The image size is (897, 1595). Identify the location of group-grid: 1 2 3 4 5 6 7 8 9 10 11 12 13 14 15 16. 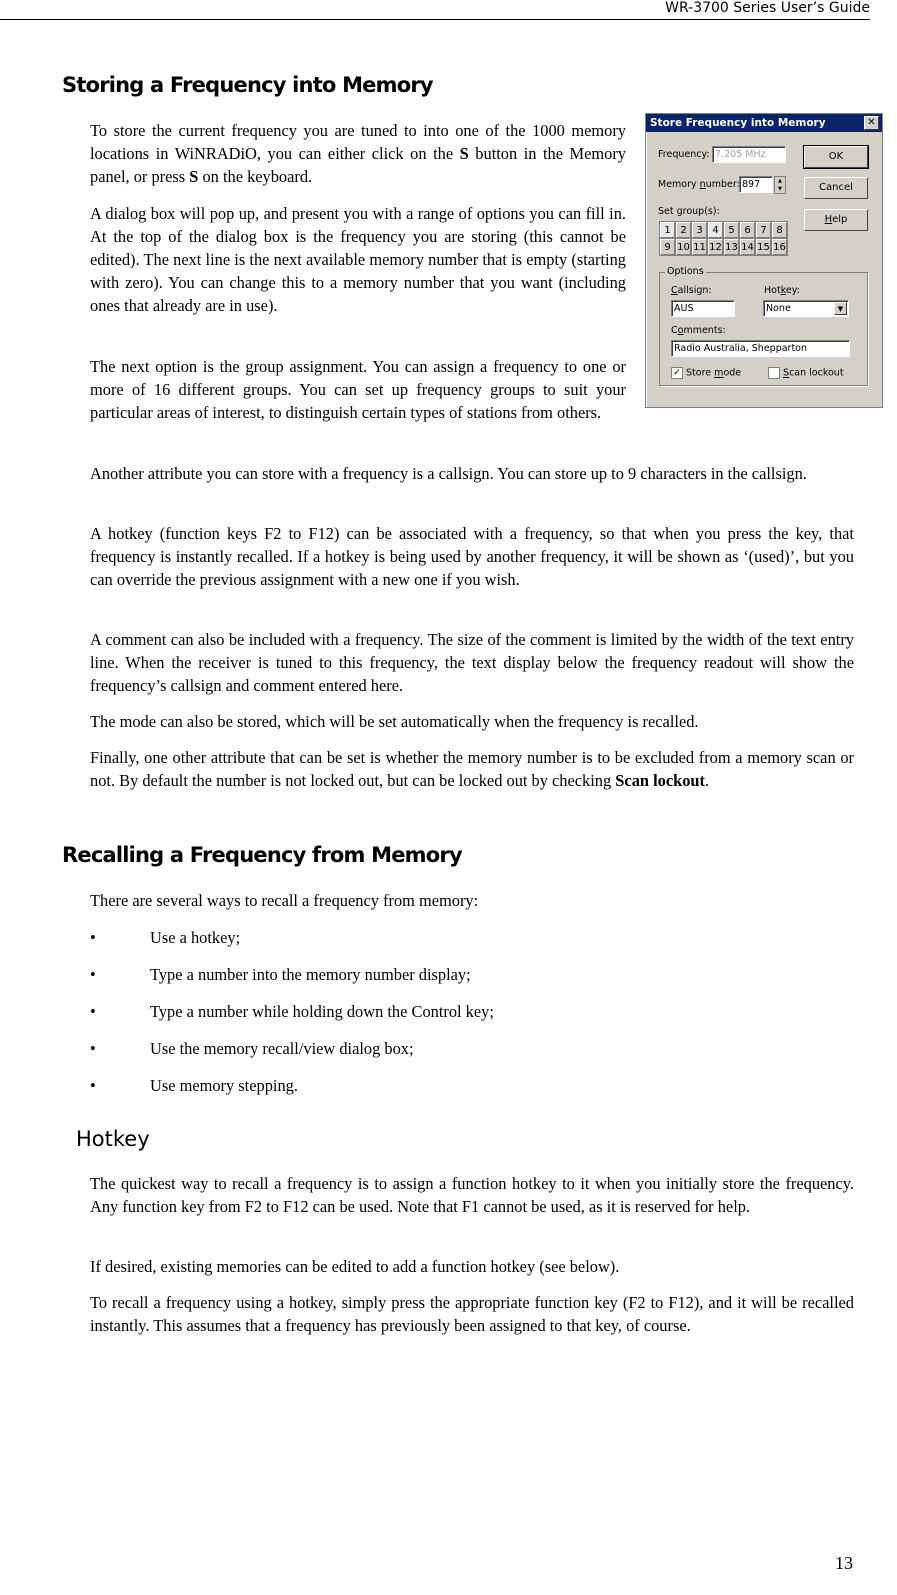
(723, 238).